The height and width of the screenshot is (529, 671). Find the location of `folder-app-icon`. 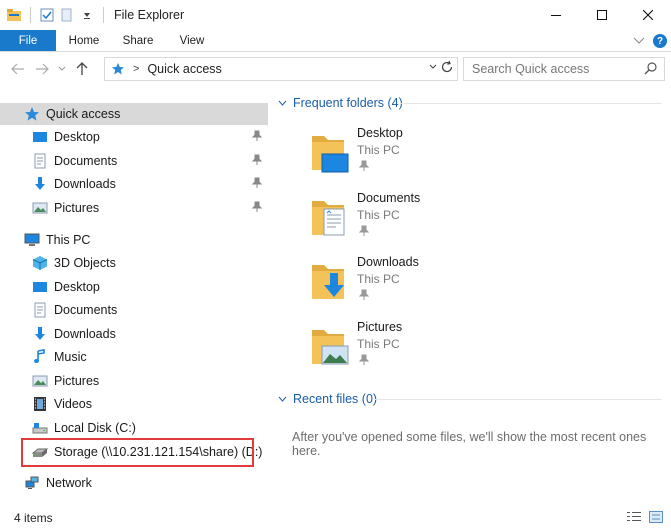

folder-app-icon is located at coordinates (14, 15).